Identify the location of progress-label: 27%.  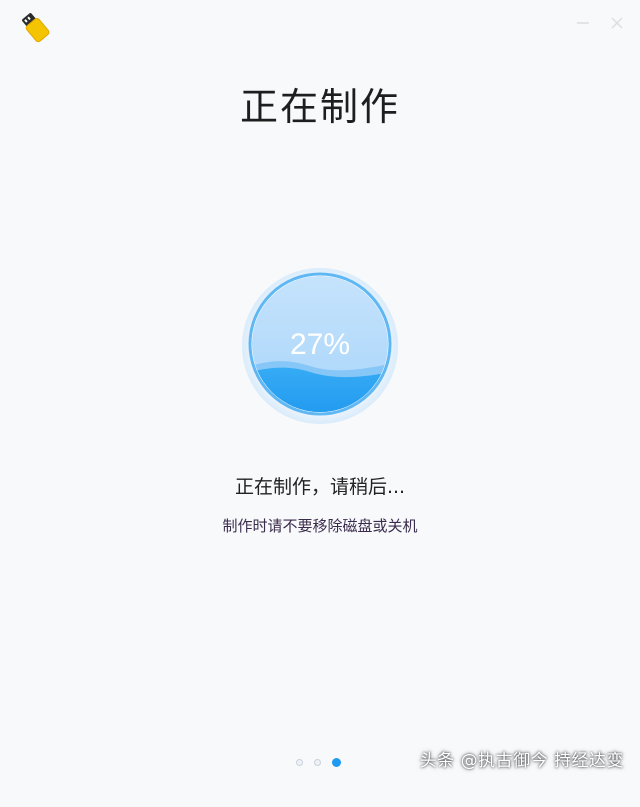
(320, 344).